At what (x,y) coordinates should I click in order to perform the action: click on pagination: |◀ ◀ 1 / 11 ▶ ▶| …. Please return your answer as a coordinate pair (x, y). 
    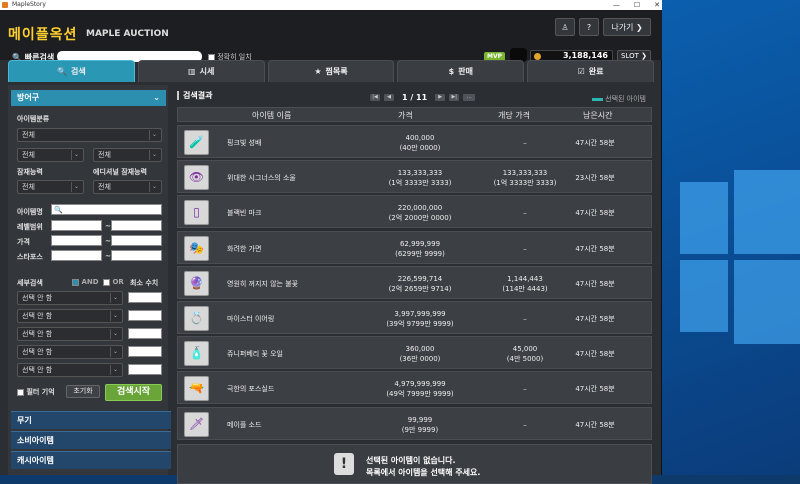
    Looking at the image, I should click on (423, 97).